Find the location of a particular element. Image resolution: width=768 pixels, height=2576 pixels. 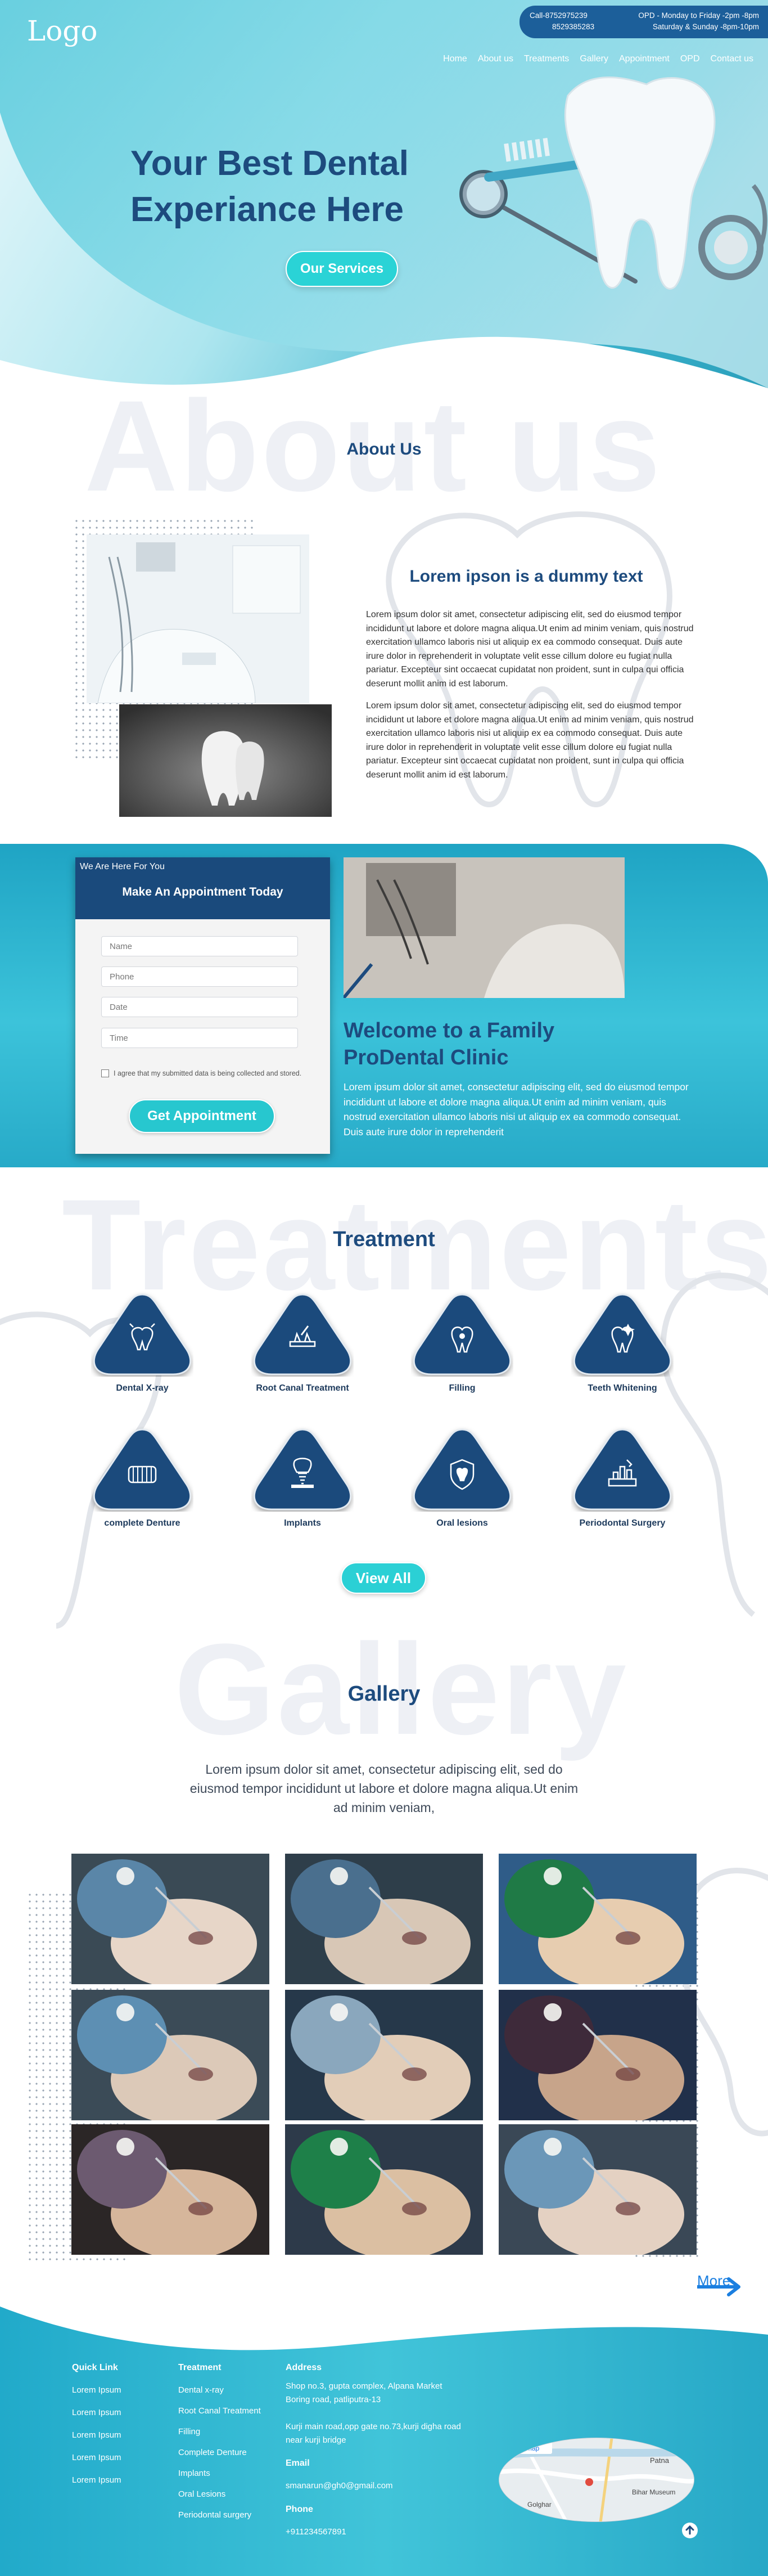

phone-number-2: 8529385283 is located at coordinates (562, 27).